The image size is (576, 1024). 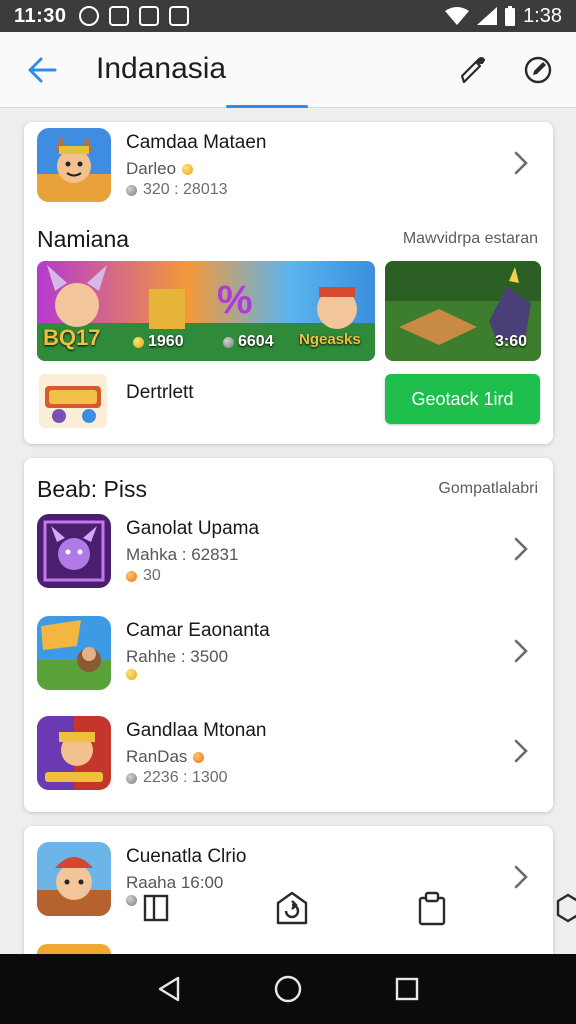 What do you see at coordinates (256, 341) in the screenshot?
I see `stat-text: 6604` at bounding box center [256, 341].